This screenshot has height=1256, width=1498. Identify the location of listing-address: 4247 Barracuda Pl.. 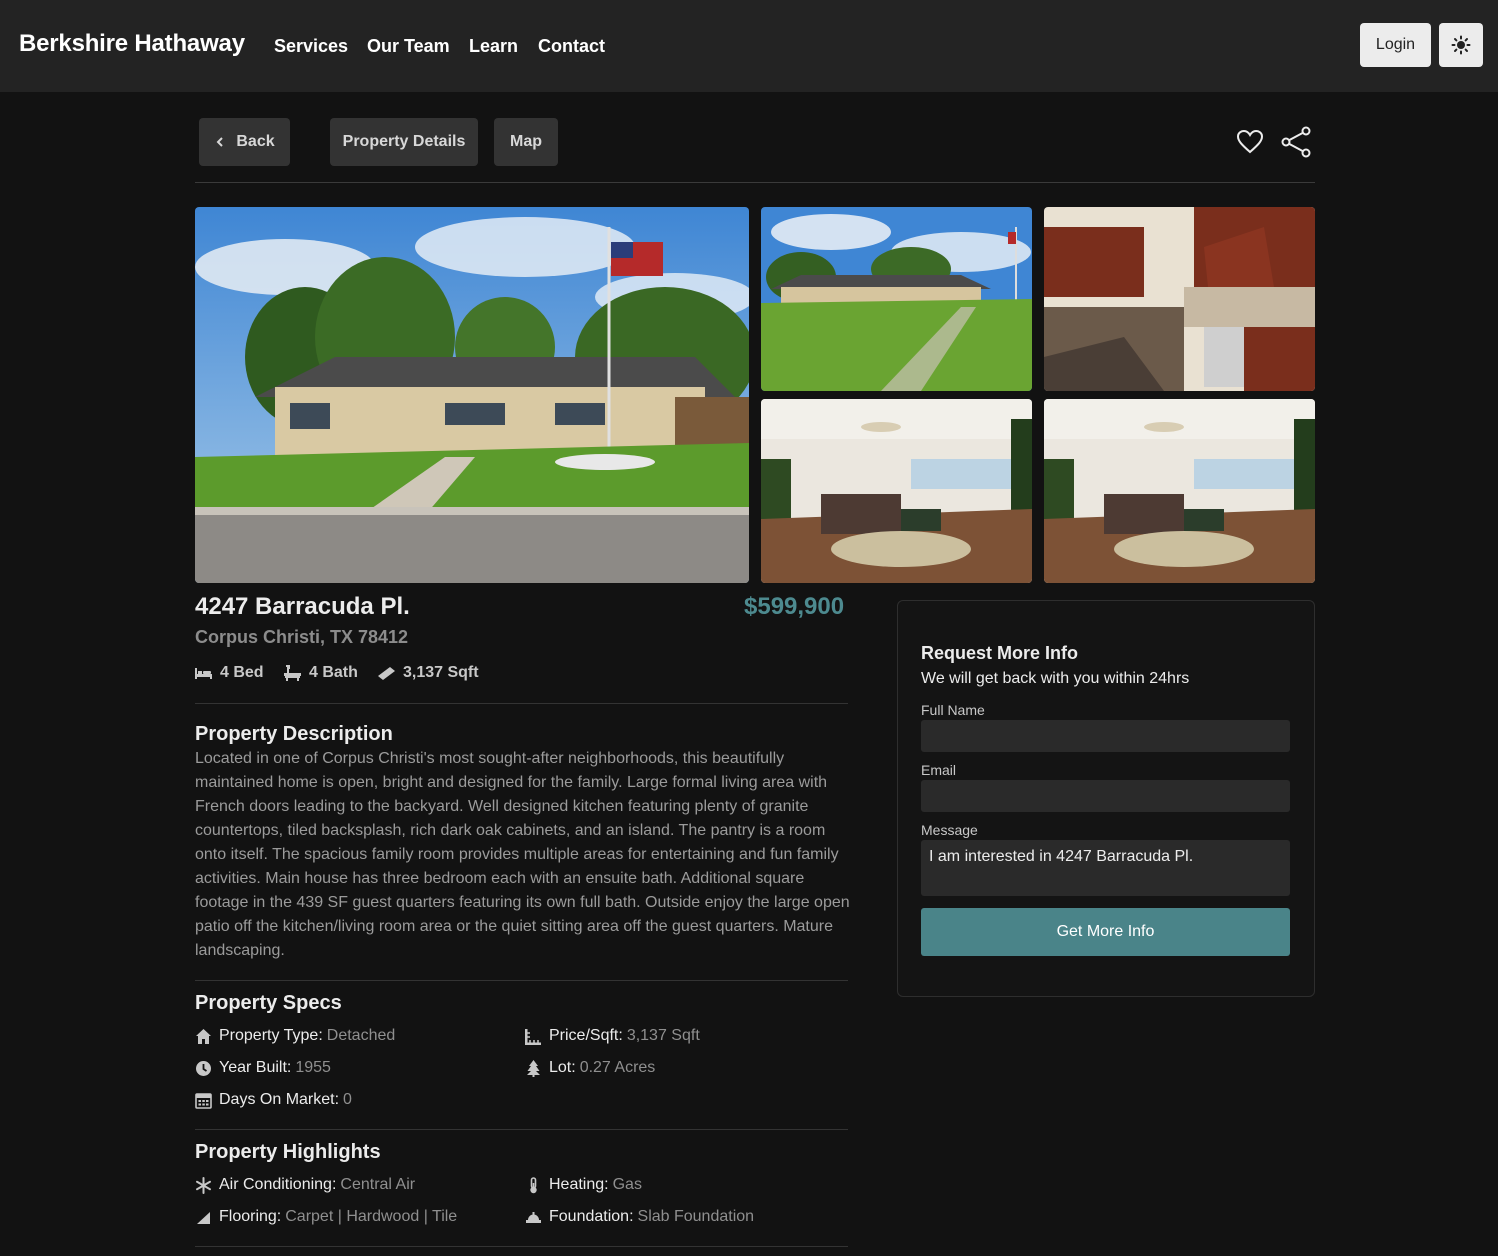
(302, 606).